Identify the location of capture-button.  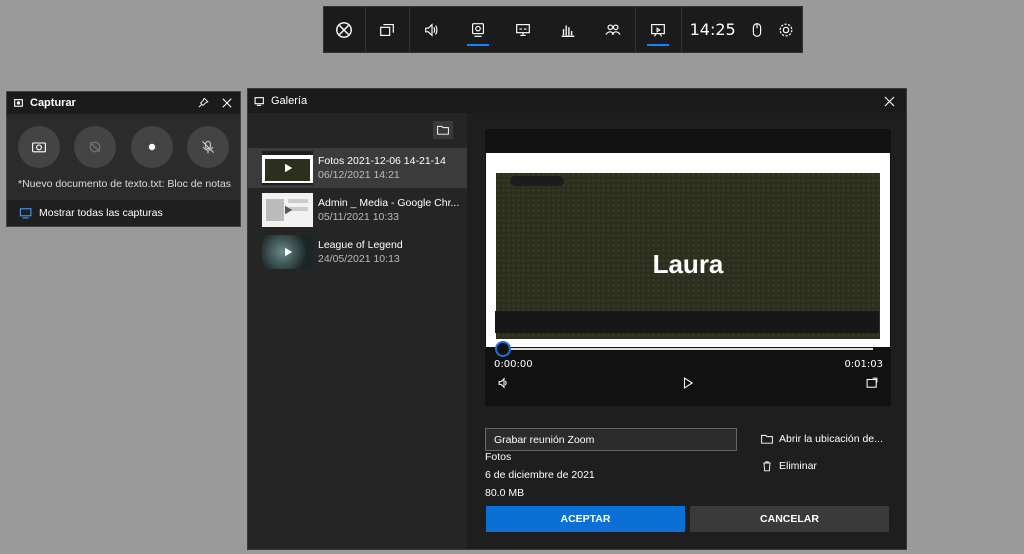
(477, 29).